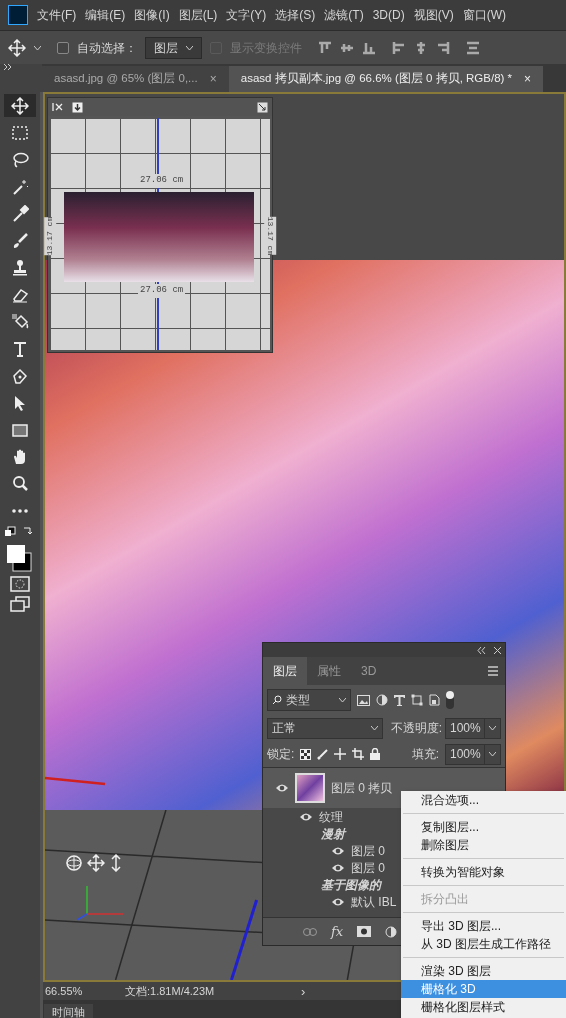  I want to click on tool-button, so click(20, 105).